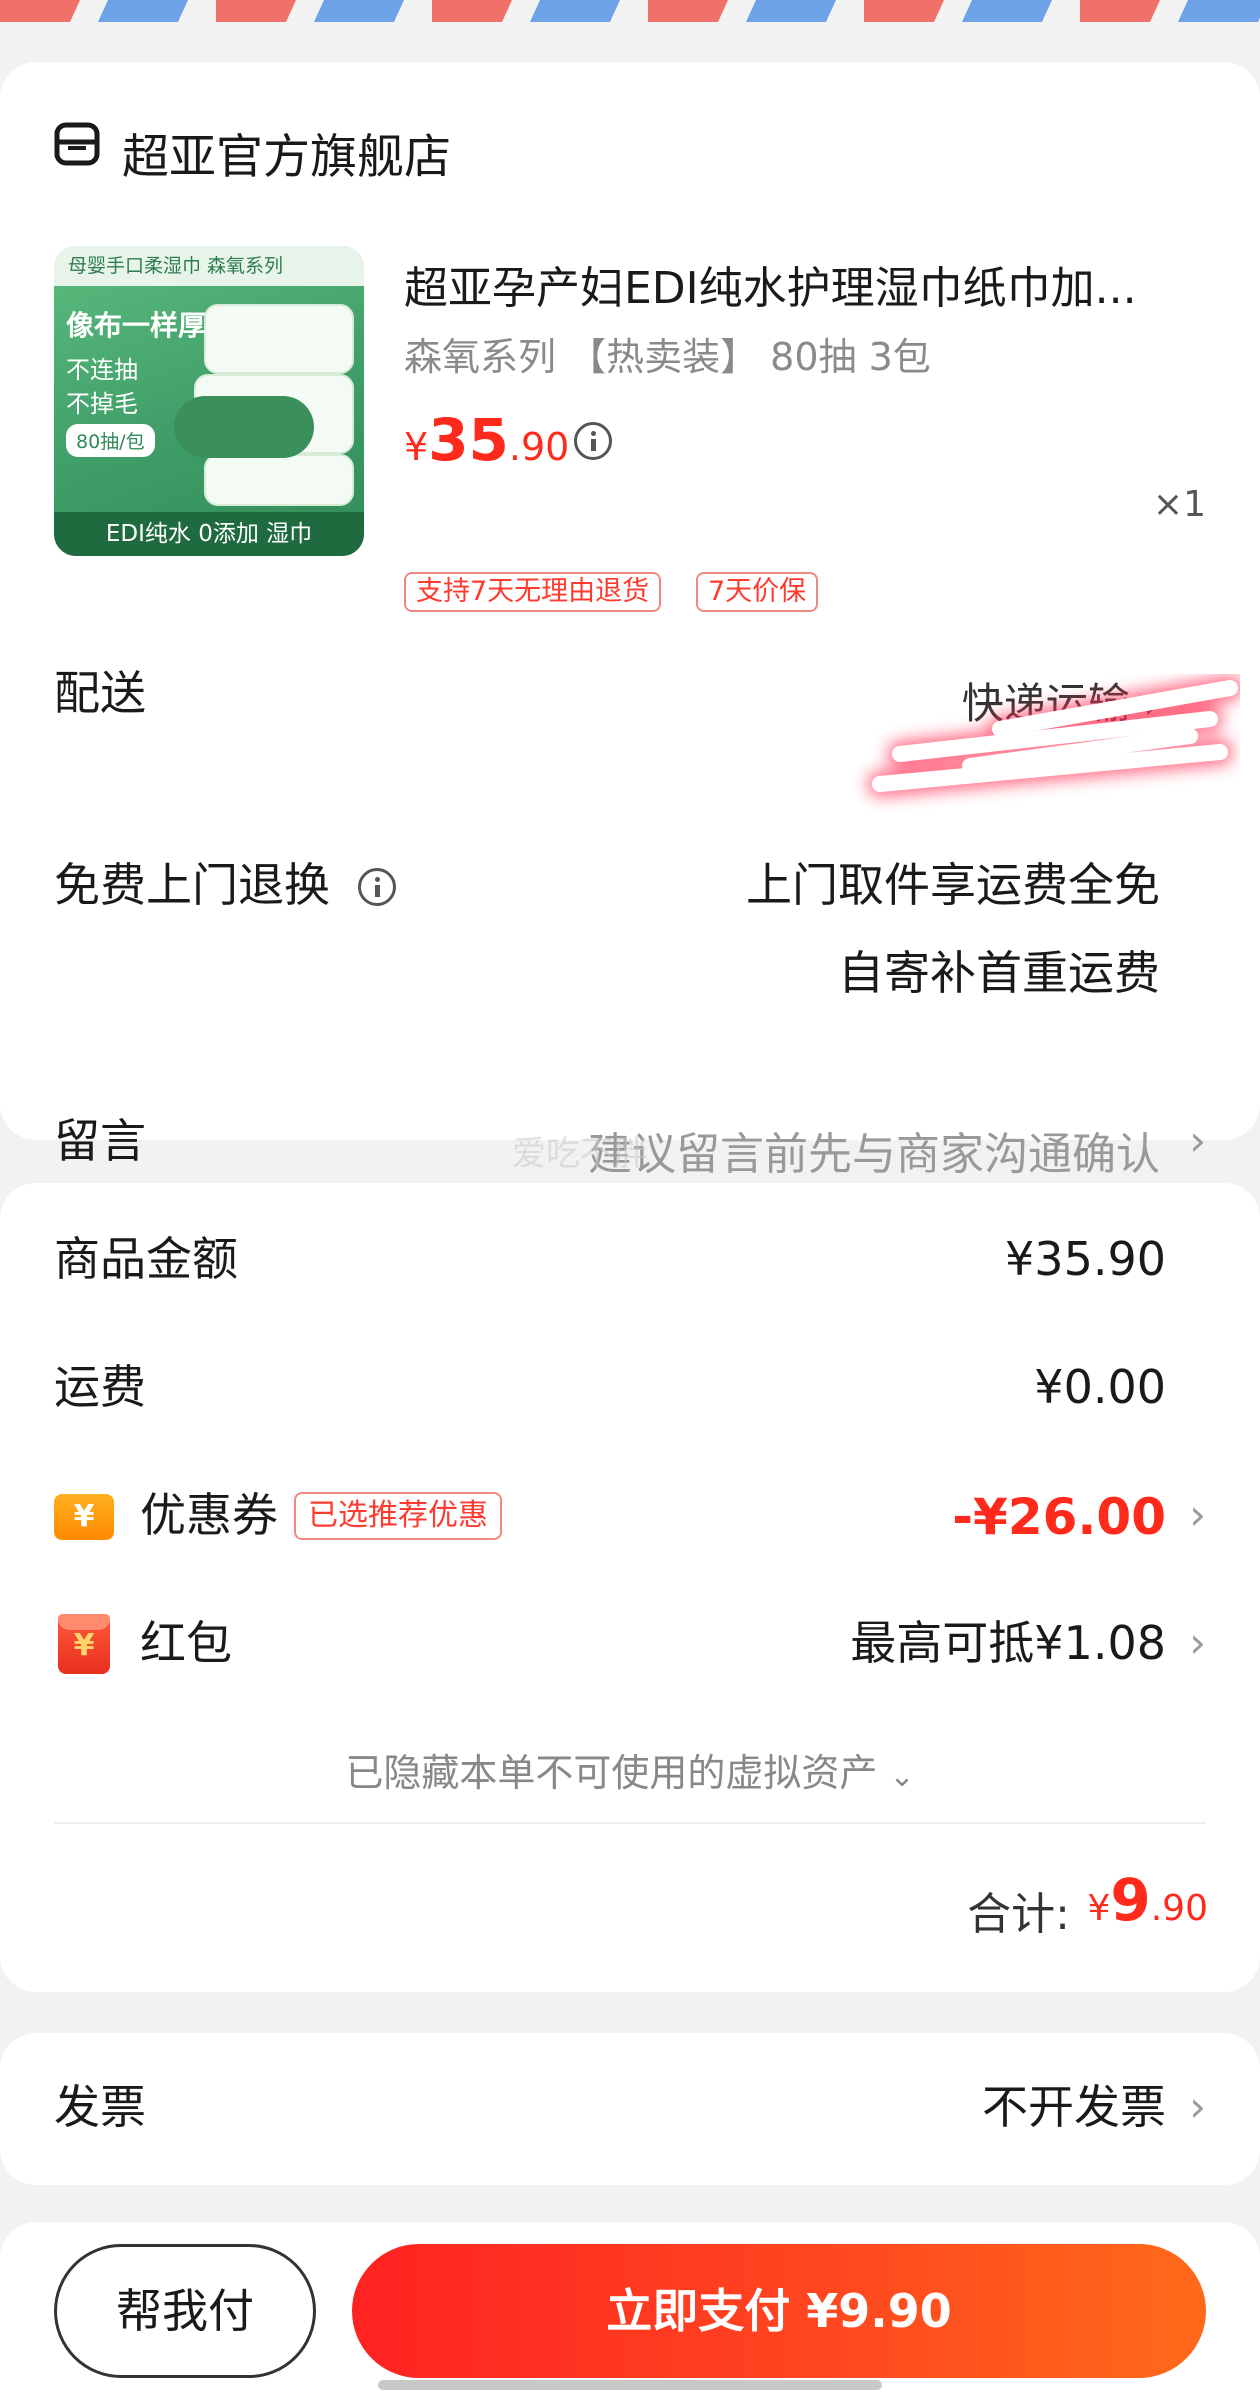 The image size is (1260, 2396). I want to click on thumb-bottom-text: EDI纯水 0添加 湿巾, so click(209, 534).